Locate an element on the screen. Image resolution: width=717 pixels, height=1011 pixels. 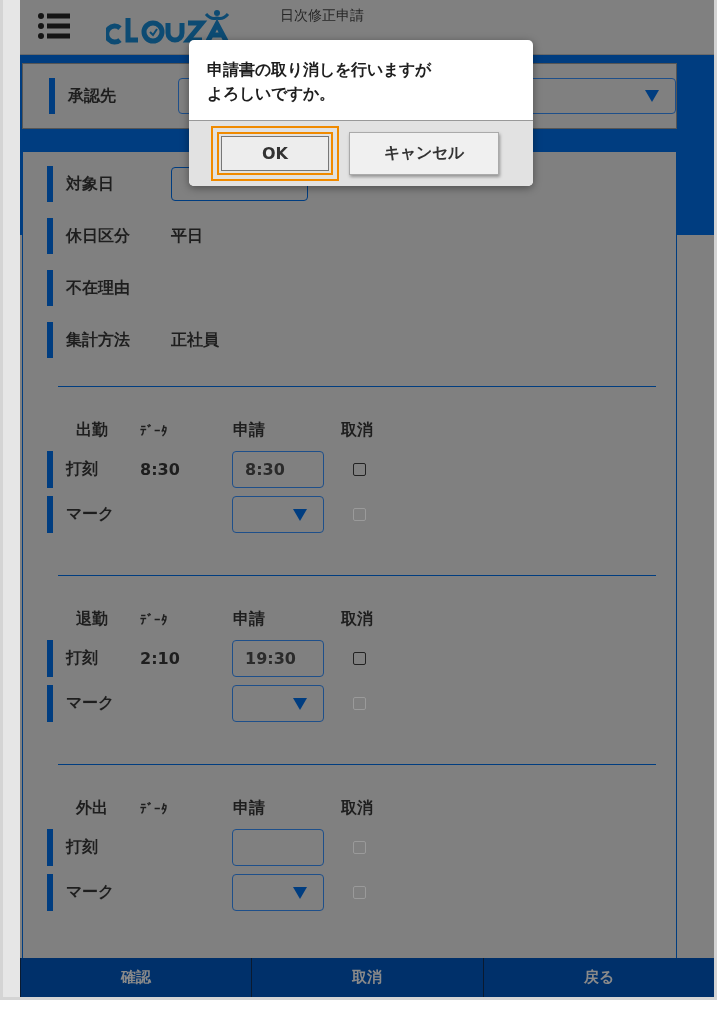
footer-button: 確認 is located at coordinates (136, 977).